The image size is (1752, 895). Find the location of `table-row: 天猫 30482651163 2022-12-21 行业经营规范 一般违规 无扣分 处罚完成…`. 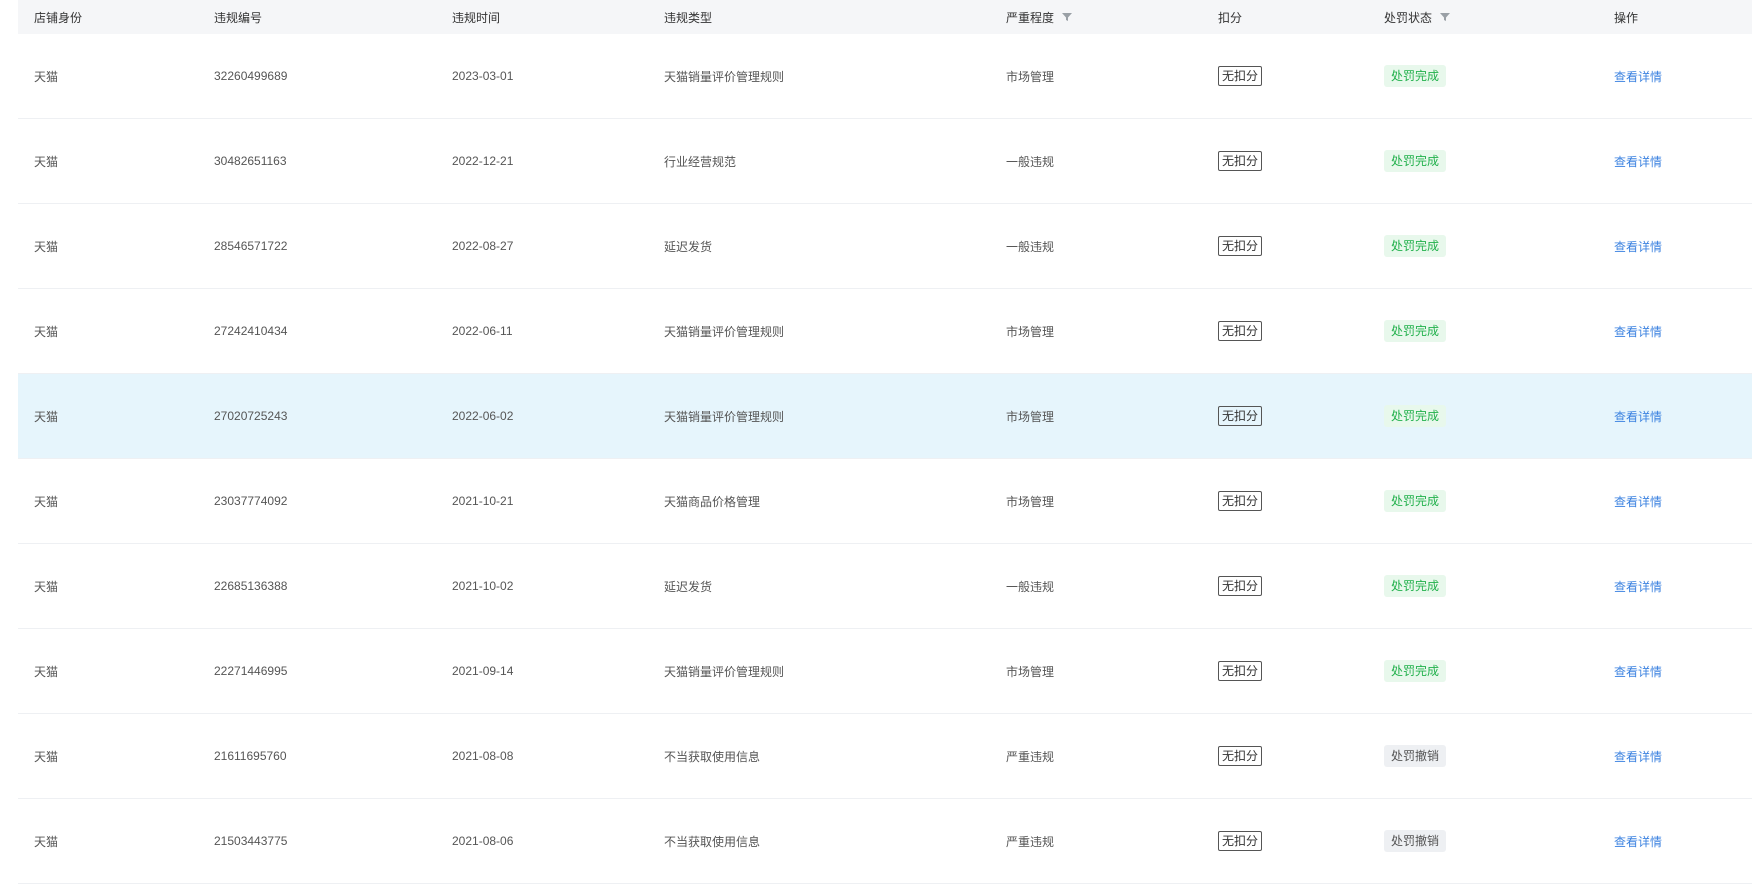

table-row: 天猫 30482651163 2022-12-21 行业经营规范 一般违规 无扣分 处罚完成… is located at coordinates (885, 161).